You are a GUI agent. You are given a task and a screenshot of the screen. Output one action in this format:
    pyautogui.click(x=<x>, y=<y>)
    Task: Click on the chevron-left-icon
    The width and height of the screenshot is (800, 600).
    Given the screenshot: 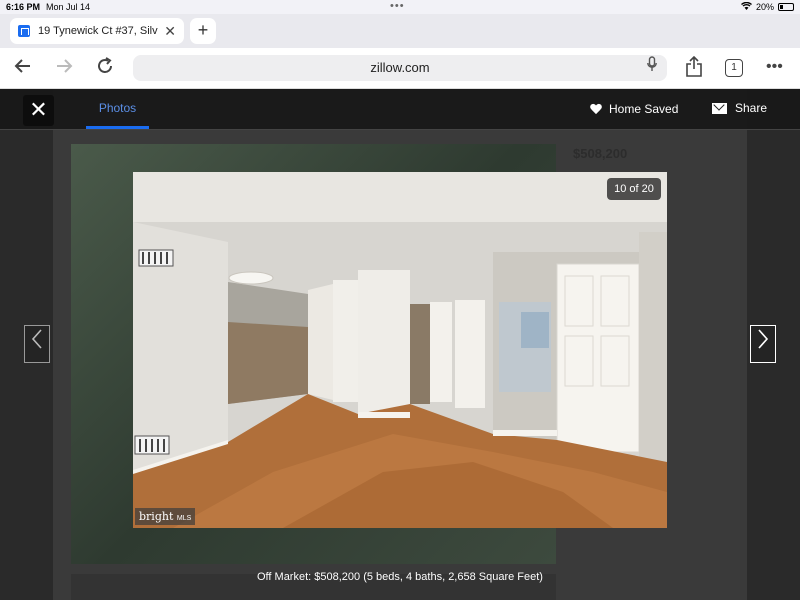 What is the action you would take?
    pyautogui.click(x=37, y=342)
    